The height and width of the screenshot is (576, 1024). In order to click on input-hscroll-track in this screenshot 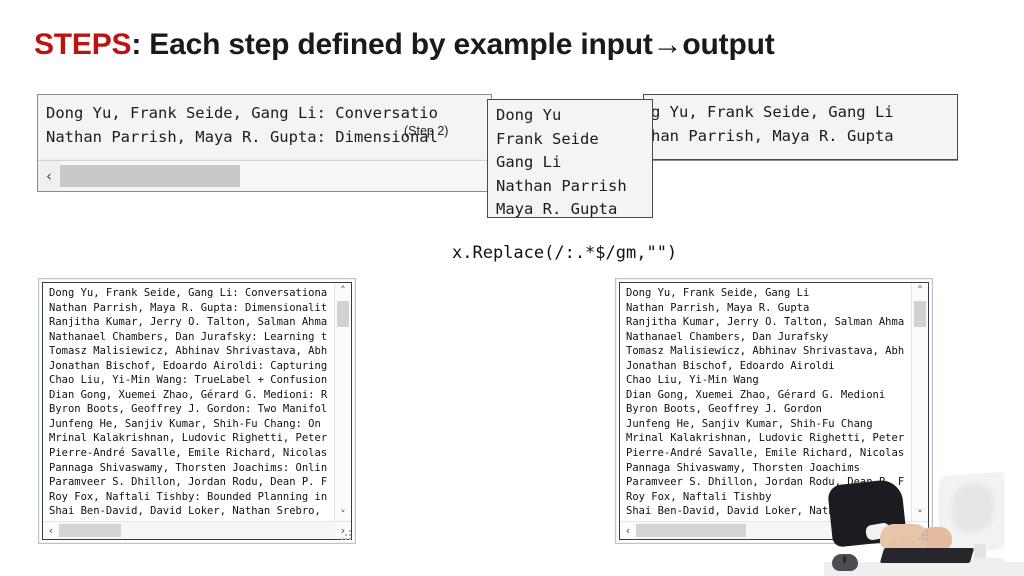, I will do `click(275, 176)`.